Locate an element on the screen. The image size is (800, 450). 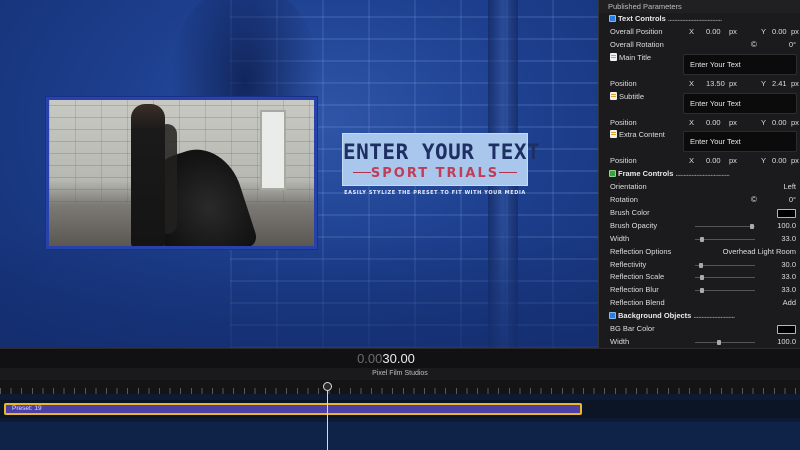
param-orientation: Orientation Left is located at coordinates (699, 187).